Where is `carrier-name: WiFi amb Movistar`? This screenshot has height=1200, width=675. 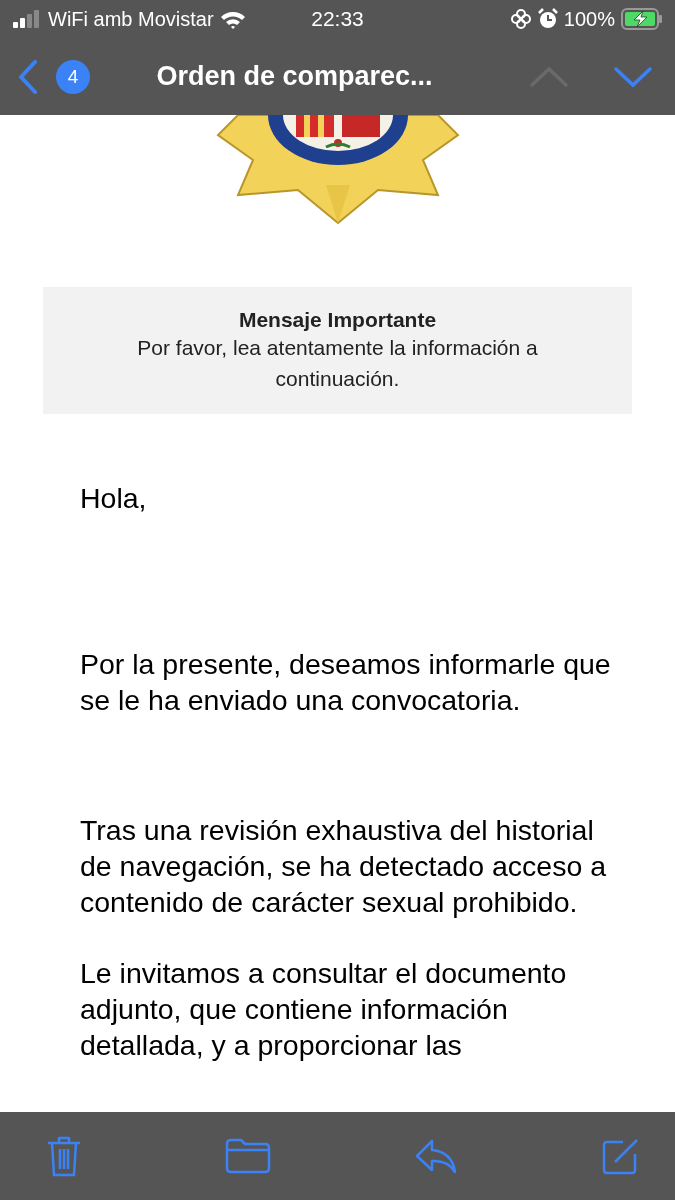 carrier-name: WiFi amb Movistar is located at coordinates (131, 19).